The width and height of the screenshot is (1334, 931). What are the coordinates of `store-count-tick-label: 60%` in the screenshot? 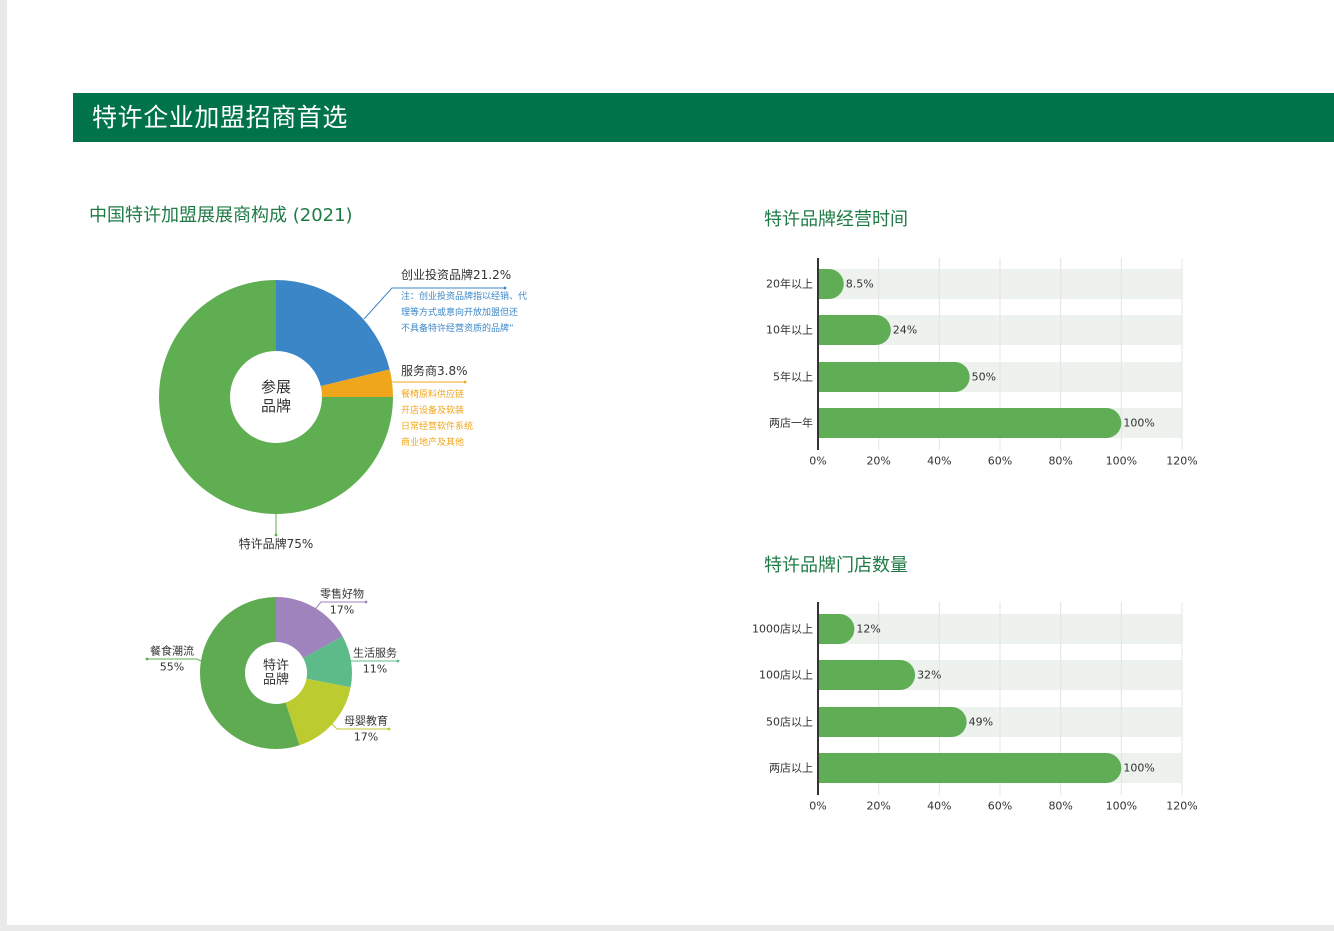 It's located at (1000, 806).